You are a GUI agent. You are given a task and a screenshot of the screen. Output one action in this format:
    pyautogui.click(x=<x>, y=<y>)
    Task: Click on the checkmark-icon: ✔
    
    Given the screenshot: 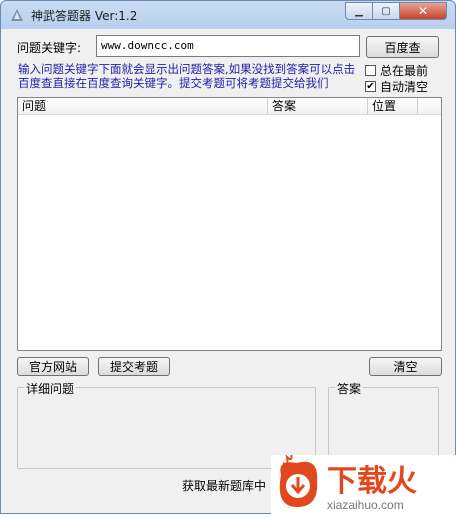 What is the action you would take?
    pyautogui.click(x=370, y=86)
    